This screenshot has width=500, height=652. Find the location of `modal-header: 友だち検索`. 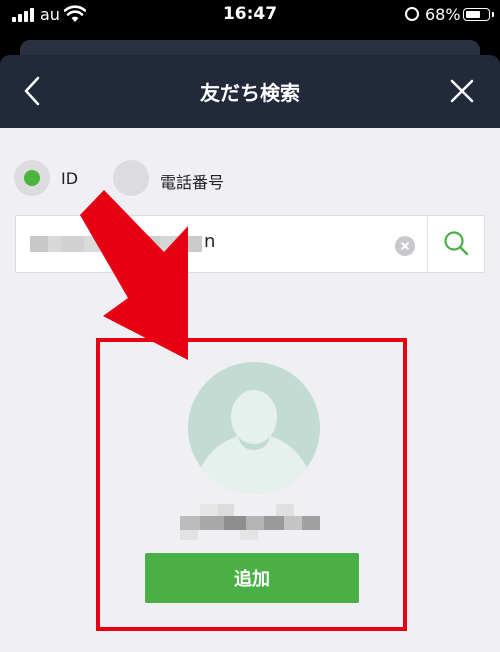

modal-header: 友だち検索 is located at coordinates (250, 91).